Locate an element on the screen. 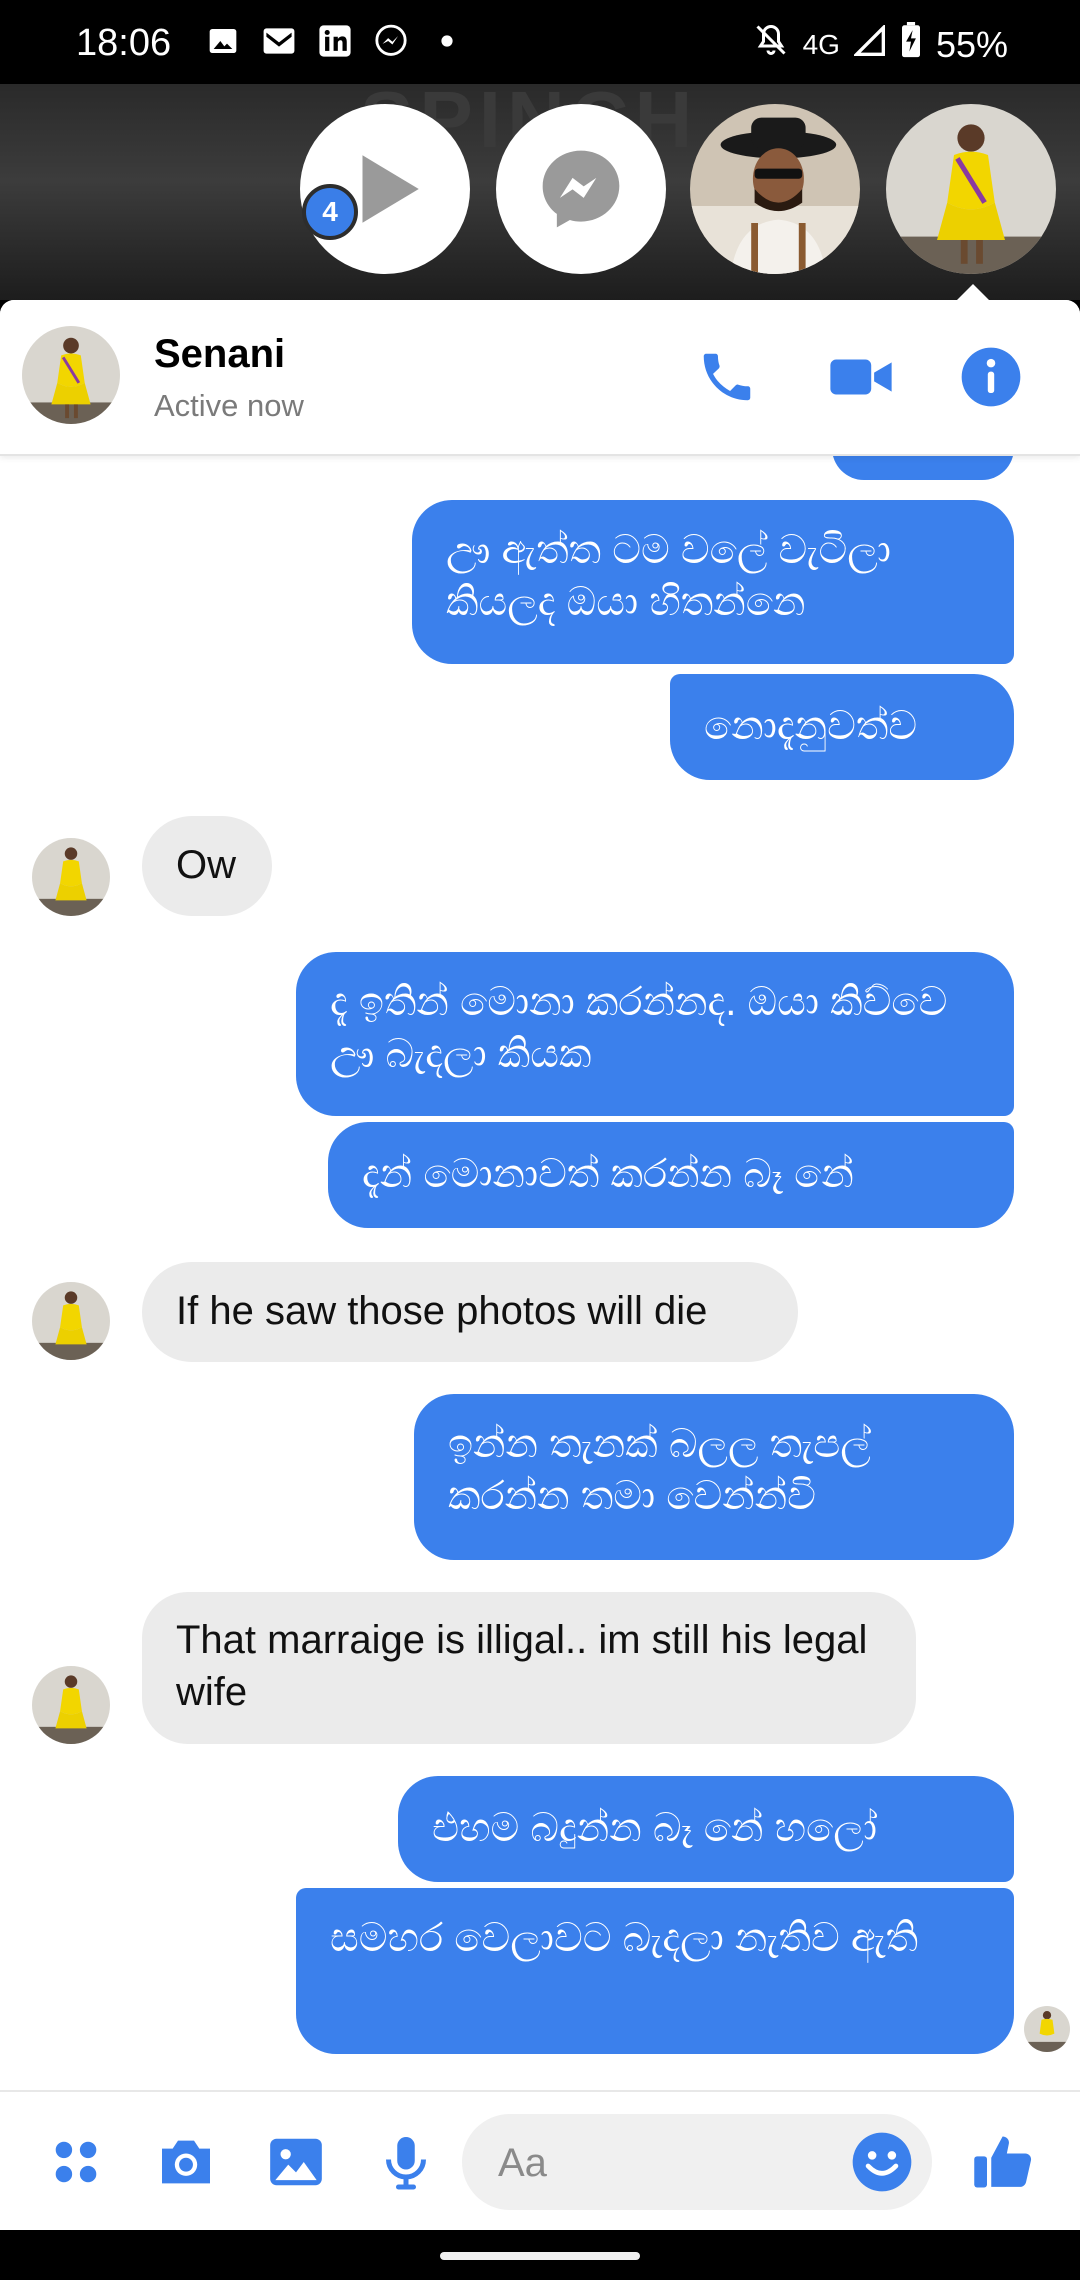 This screenshot has height=2280, width=1080. chat-heads-bar: SPINCH 4 is located at coordinates (540, 187).